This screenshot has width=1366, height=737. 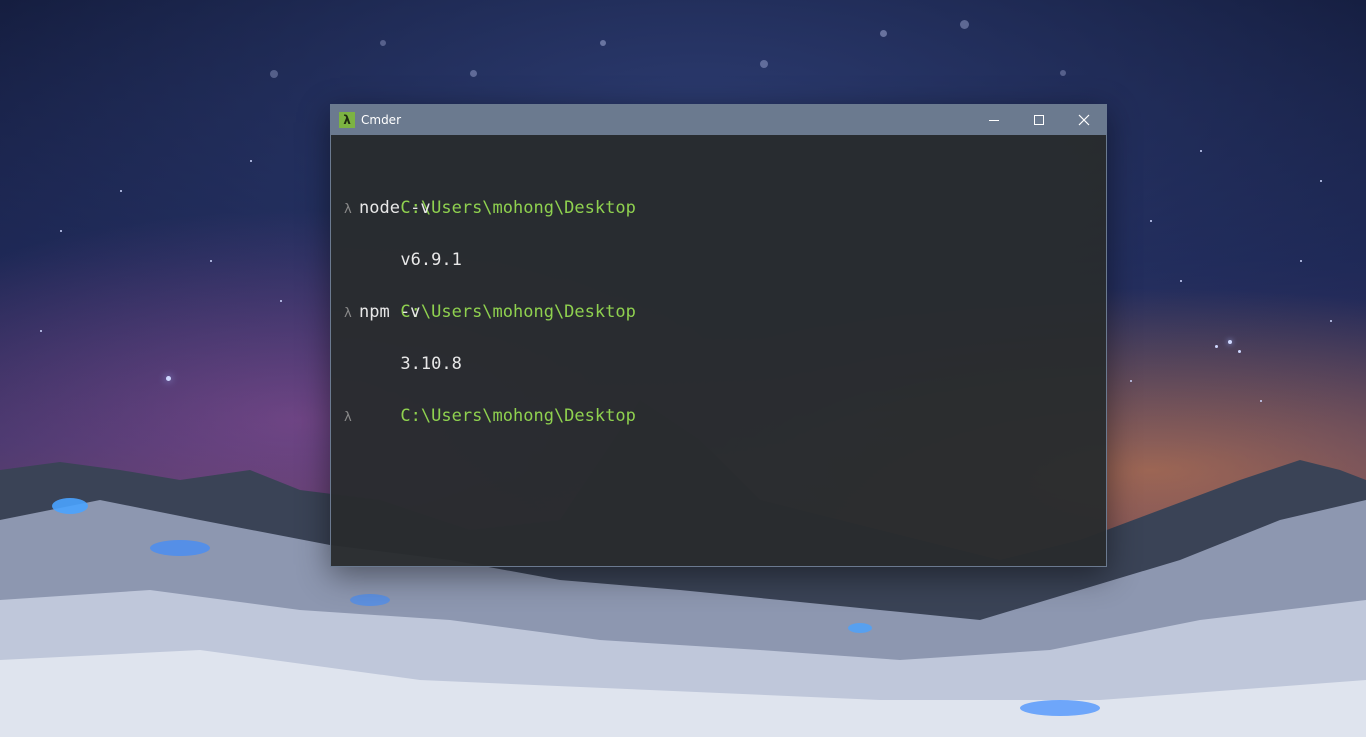 I want to click on window-controls, so click(x=1038, y=120).